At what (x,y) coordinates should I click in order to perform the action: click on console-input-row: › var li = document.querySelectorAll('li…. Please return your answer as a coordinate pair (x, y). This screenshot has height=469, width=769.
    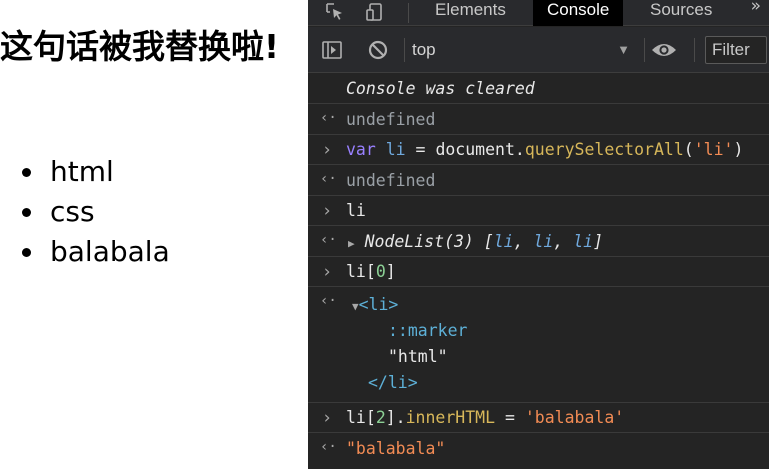
    Looking at the image, I should click on (538, 150).